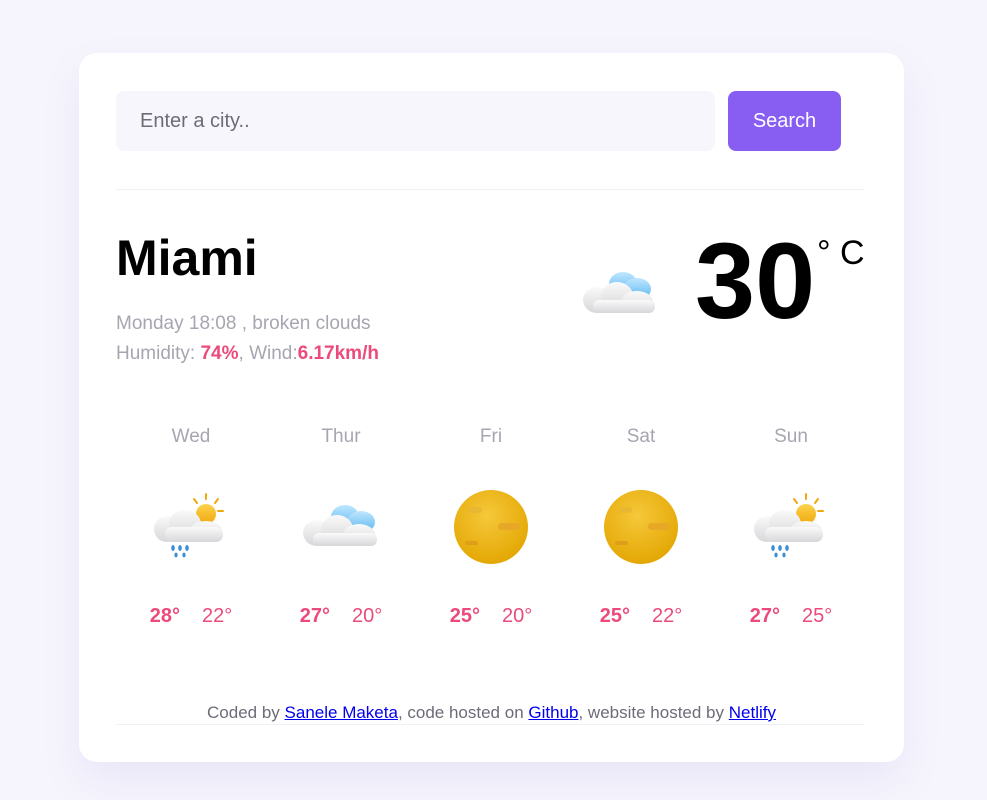 The height and width of the screenshot is (800, 987). What do you see at coordinates (791, 436) in the screenshot?
I see `forecast-day-name: Sun` at bounding box center [791, 436].